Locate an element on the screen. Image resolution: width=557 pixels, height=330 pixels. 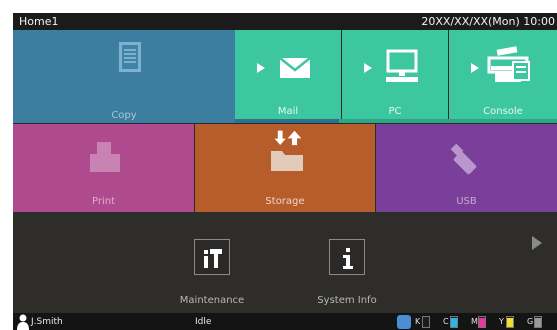
system-info-button is located at coordinates (347, 257).